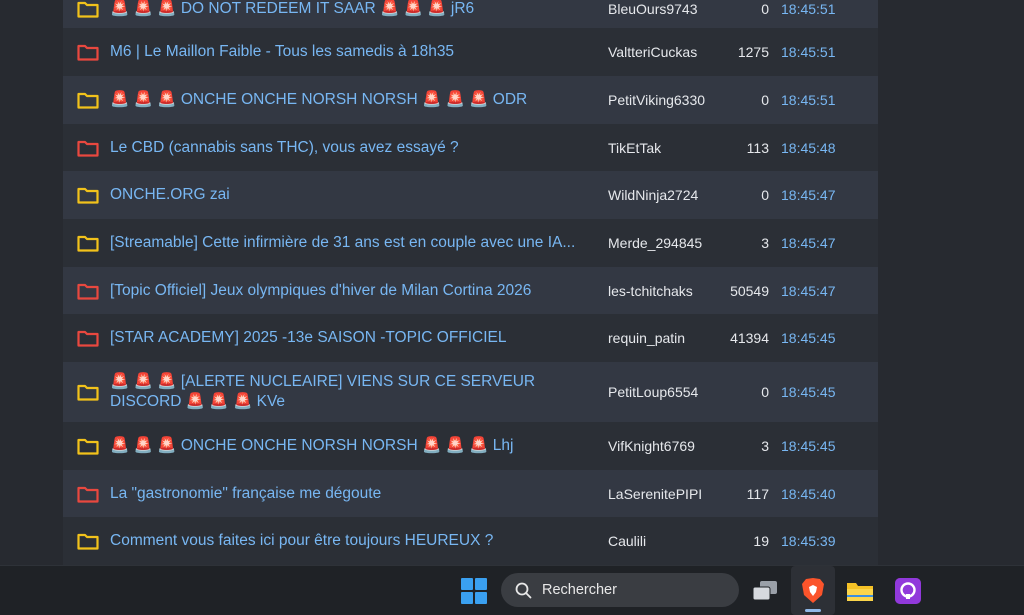 The width and height of the screenshot is (1024, 615). I want to click on topic-author: Caulili, so click(627, 541).